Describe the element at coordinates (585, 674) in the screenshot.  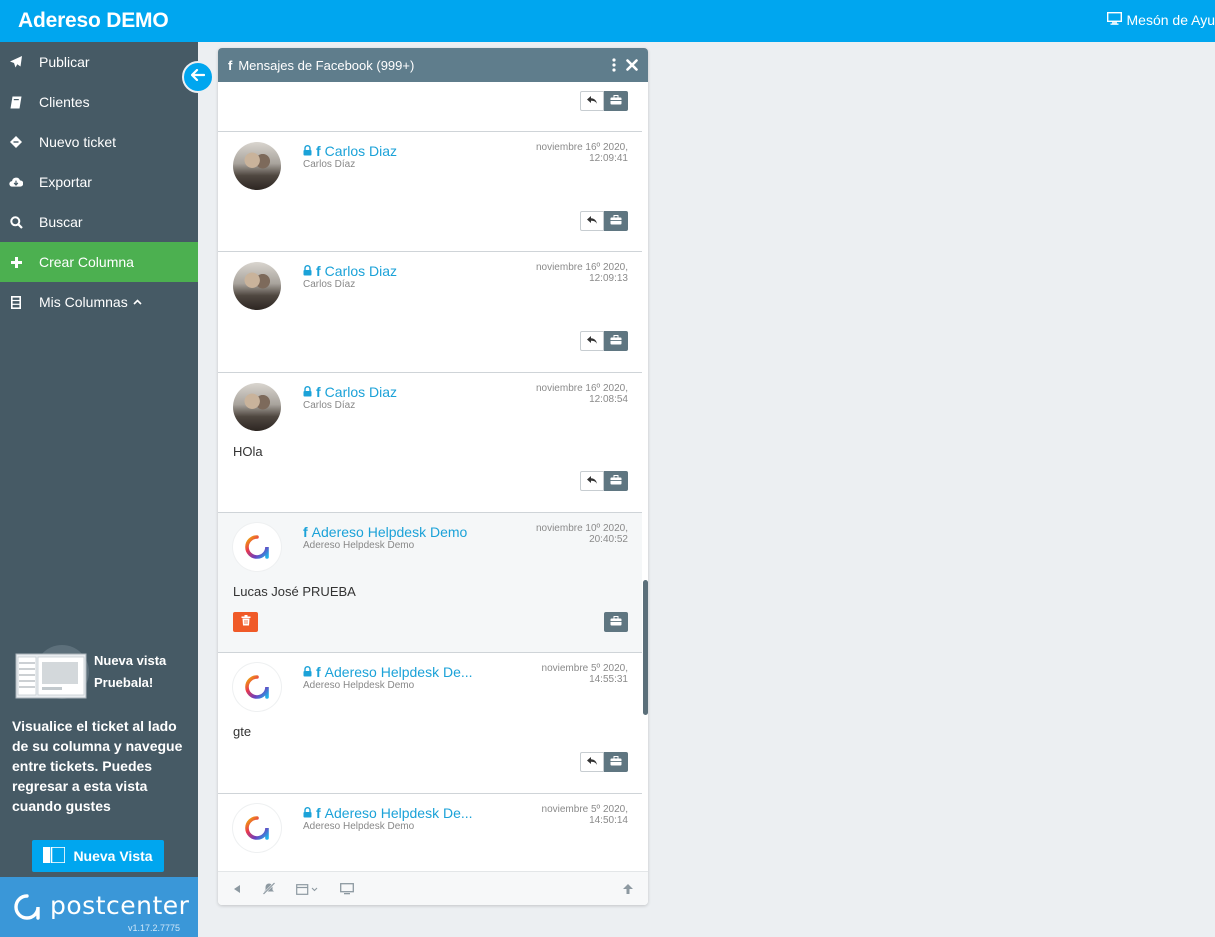
I see `message-date: noviembre 5º 2020, 14:55:31` at that location.